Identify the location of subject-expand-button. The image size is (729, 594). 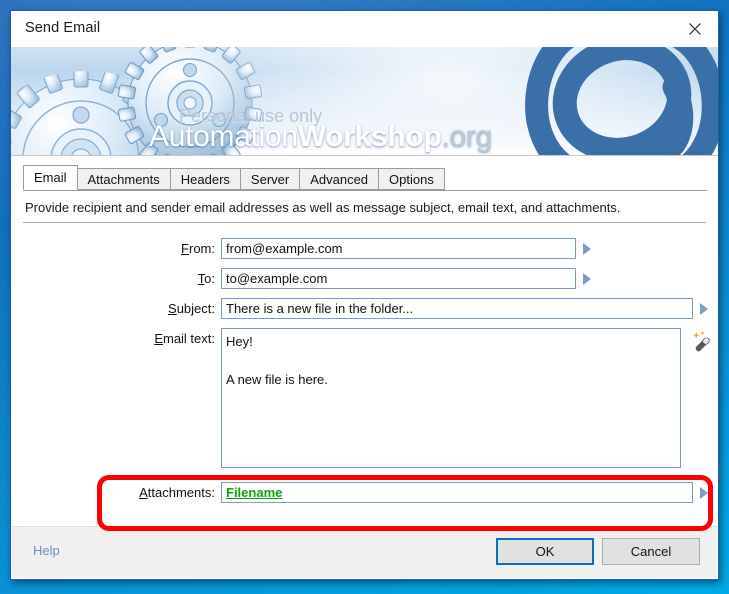
(707, 308).